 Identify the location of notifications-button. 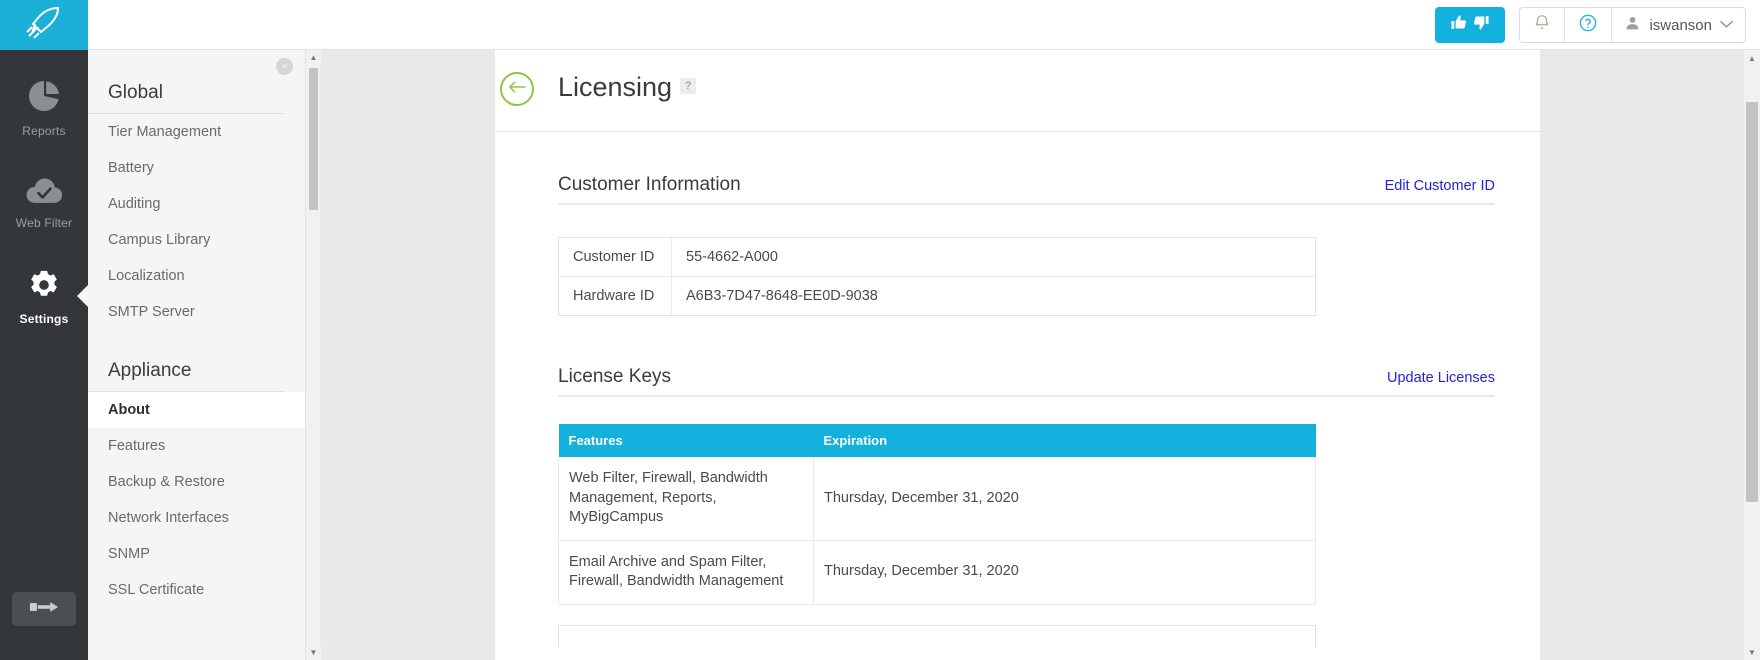
(1542, 25).